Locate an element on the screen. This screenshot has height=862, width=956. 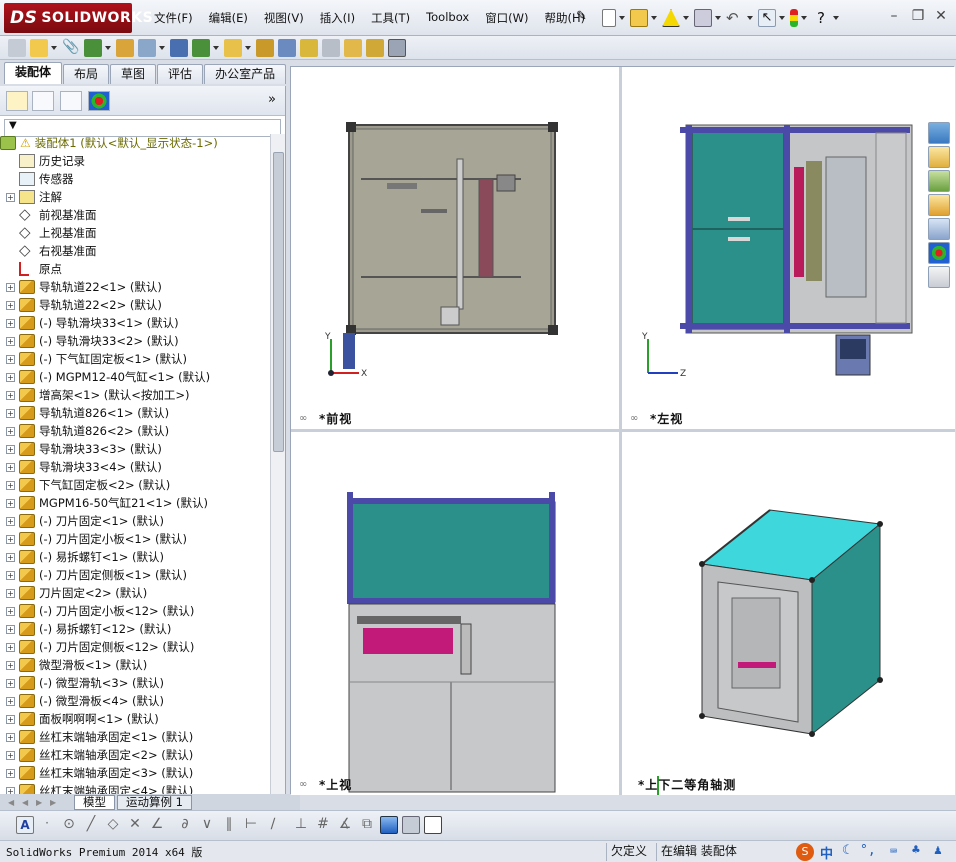
tree-item: + 下气缸固定板<2> (默认) is located at coordinates (135, 485).